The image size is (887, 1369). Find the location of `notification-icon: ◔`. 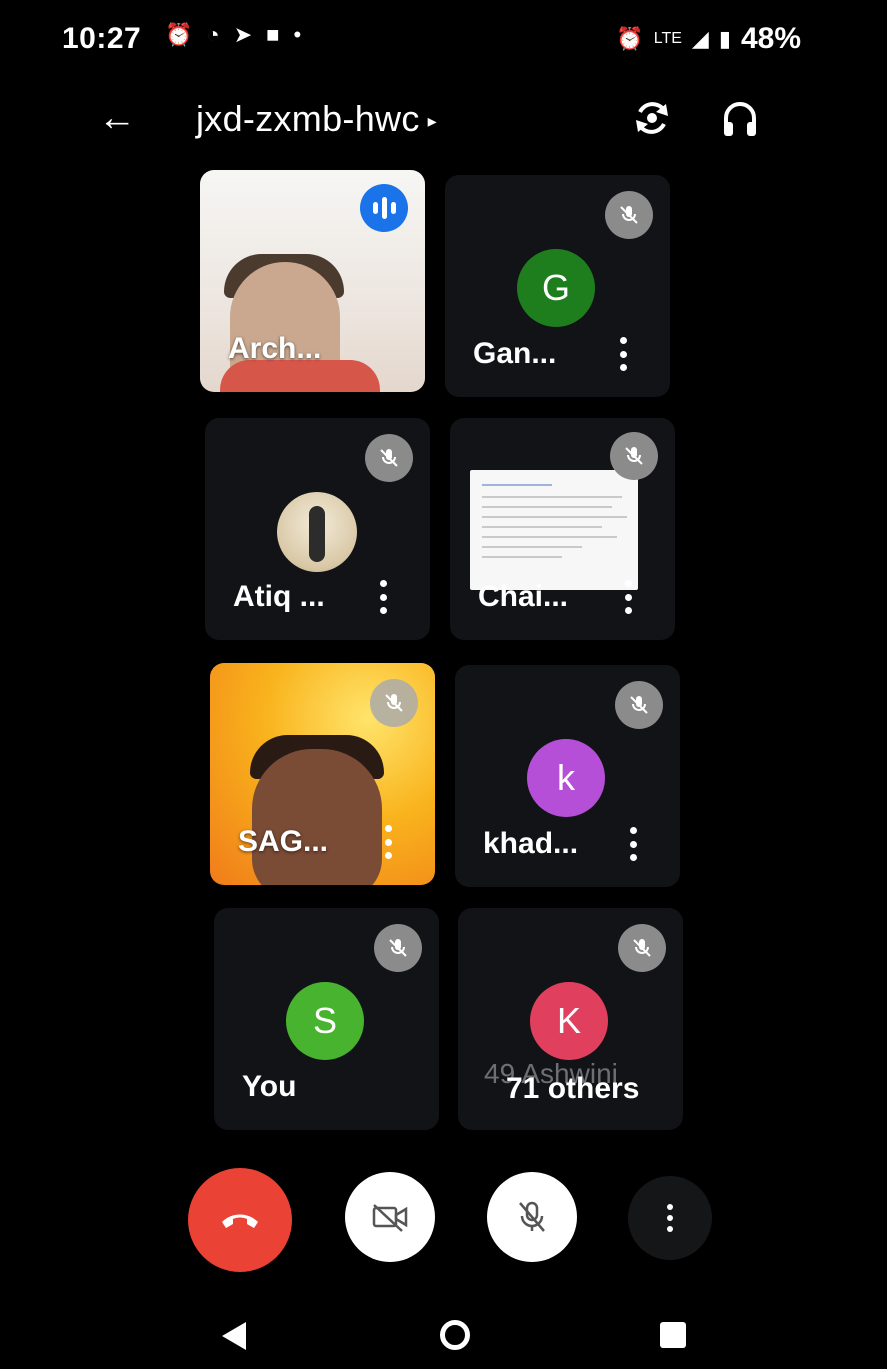

notification-icon: ◔ is located at coordinates (213, 34).